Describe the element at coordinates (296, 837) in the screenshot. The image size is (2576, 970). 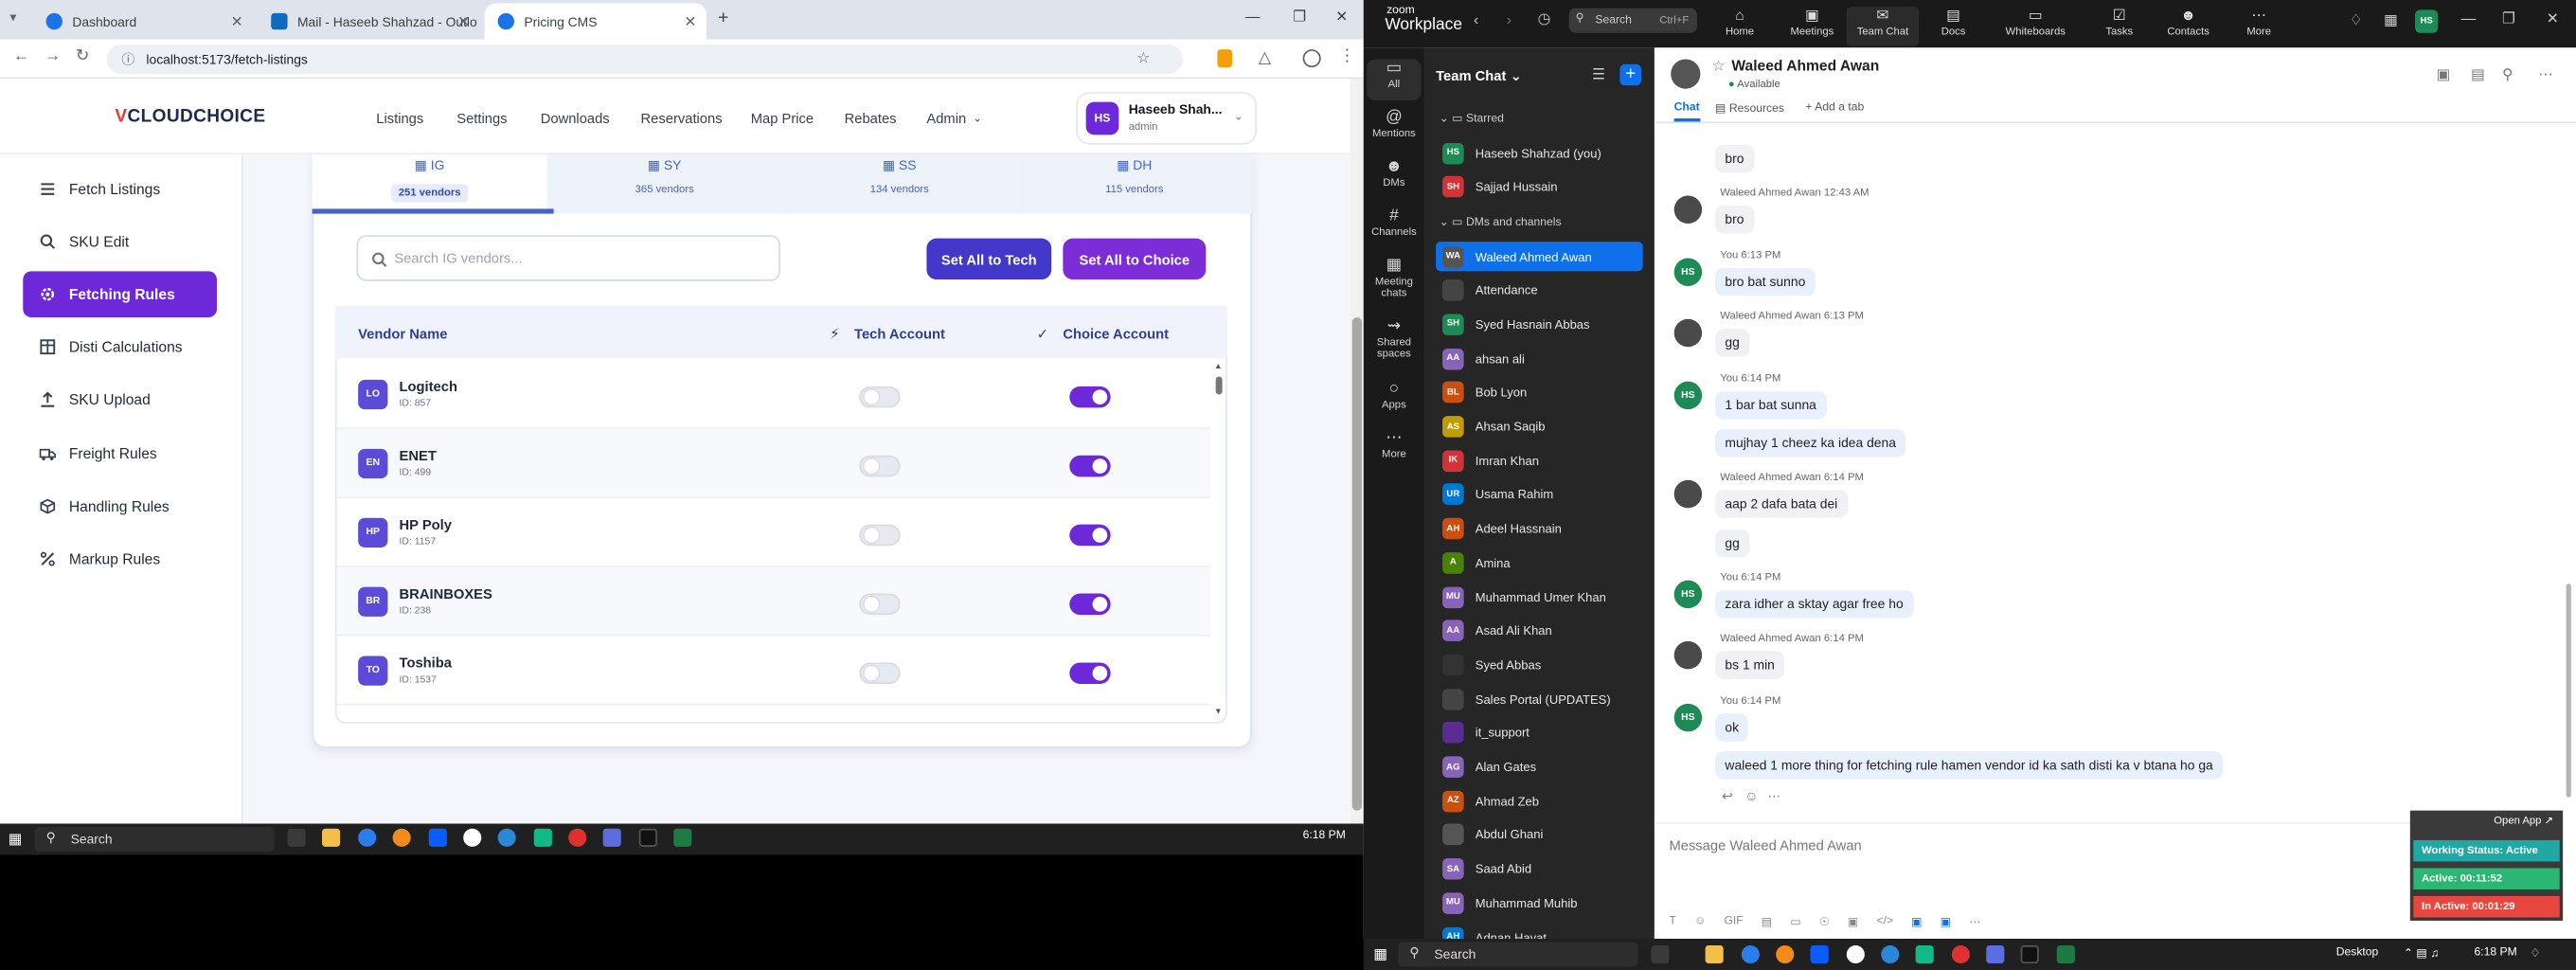
I see `task-view-icon` at that location.